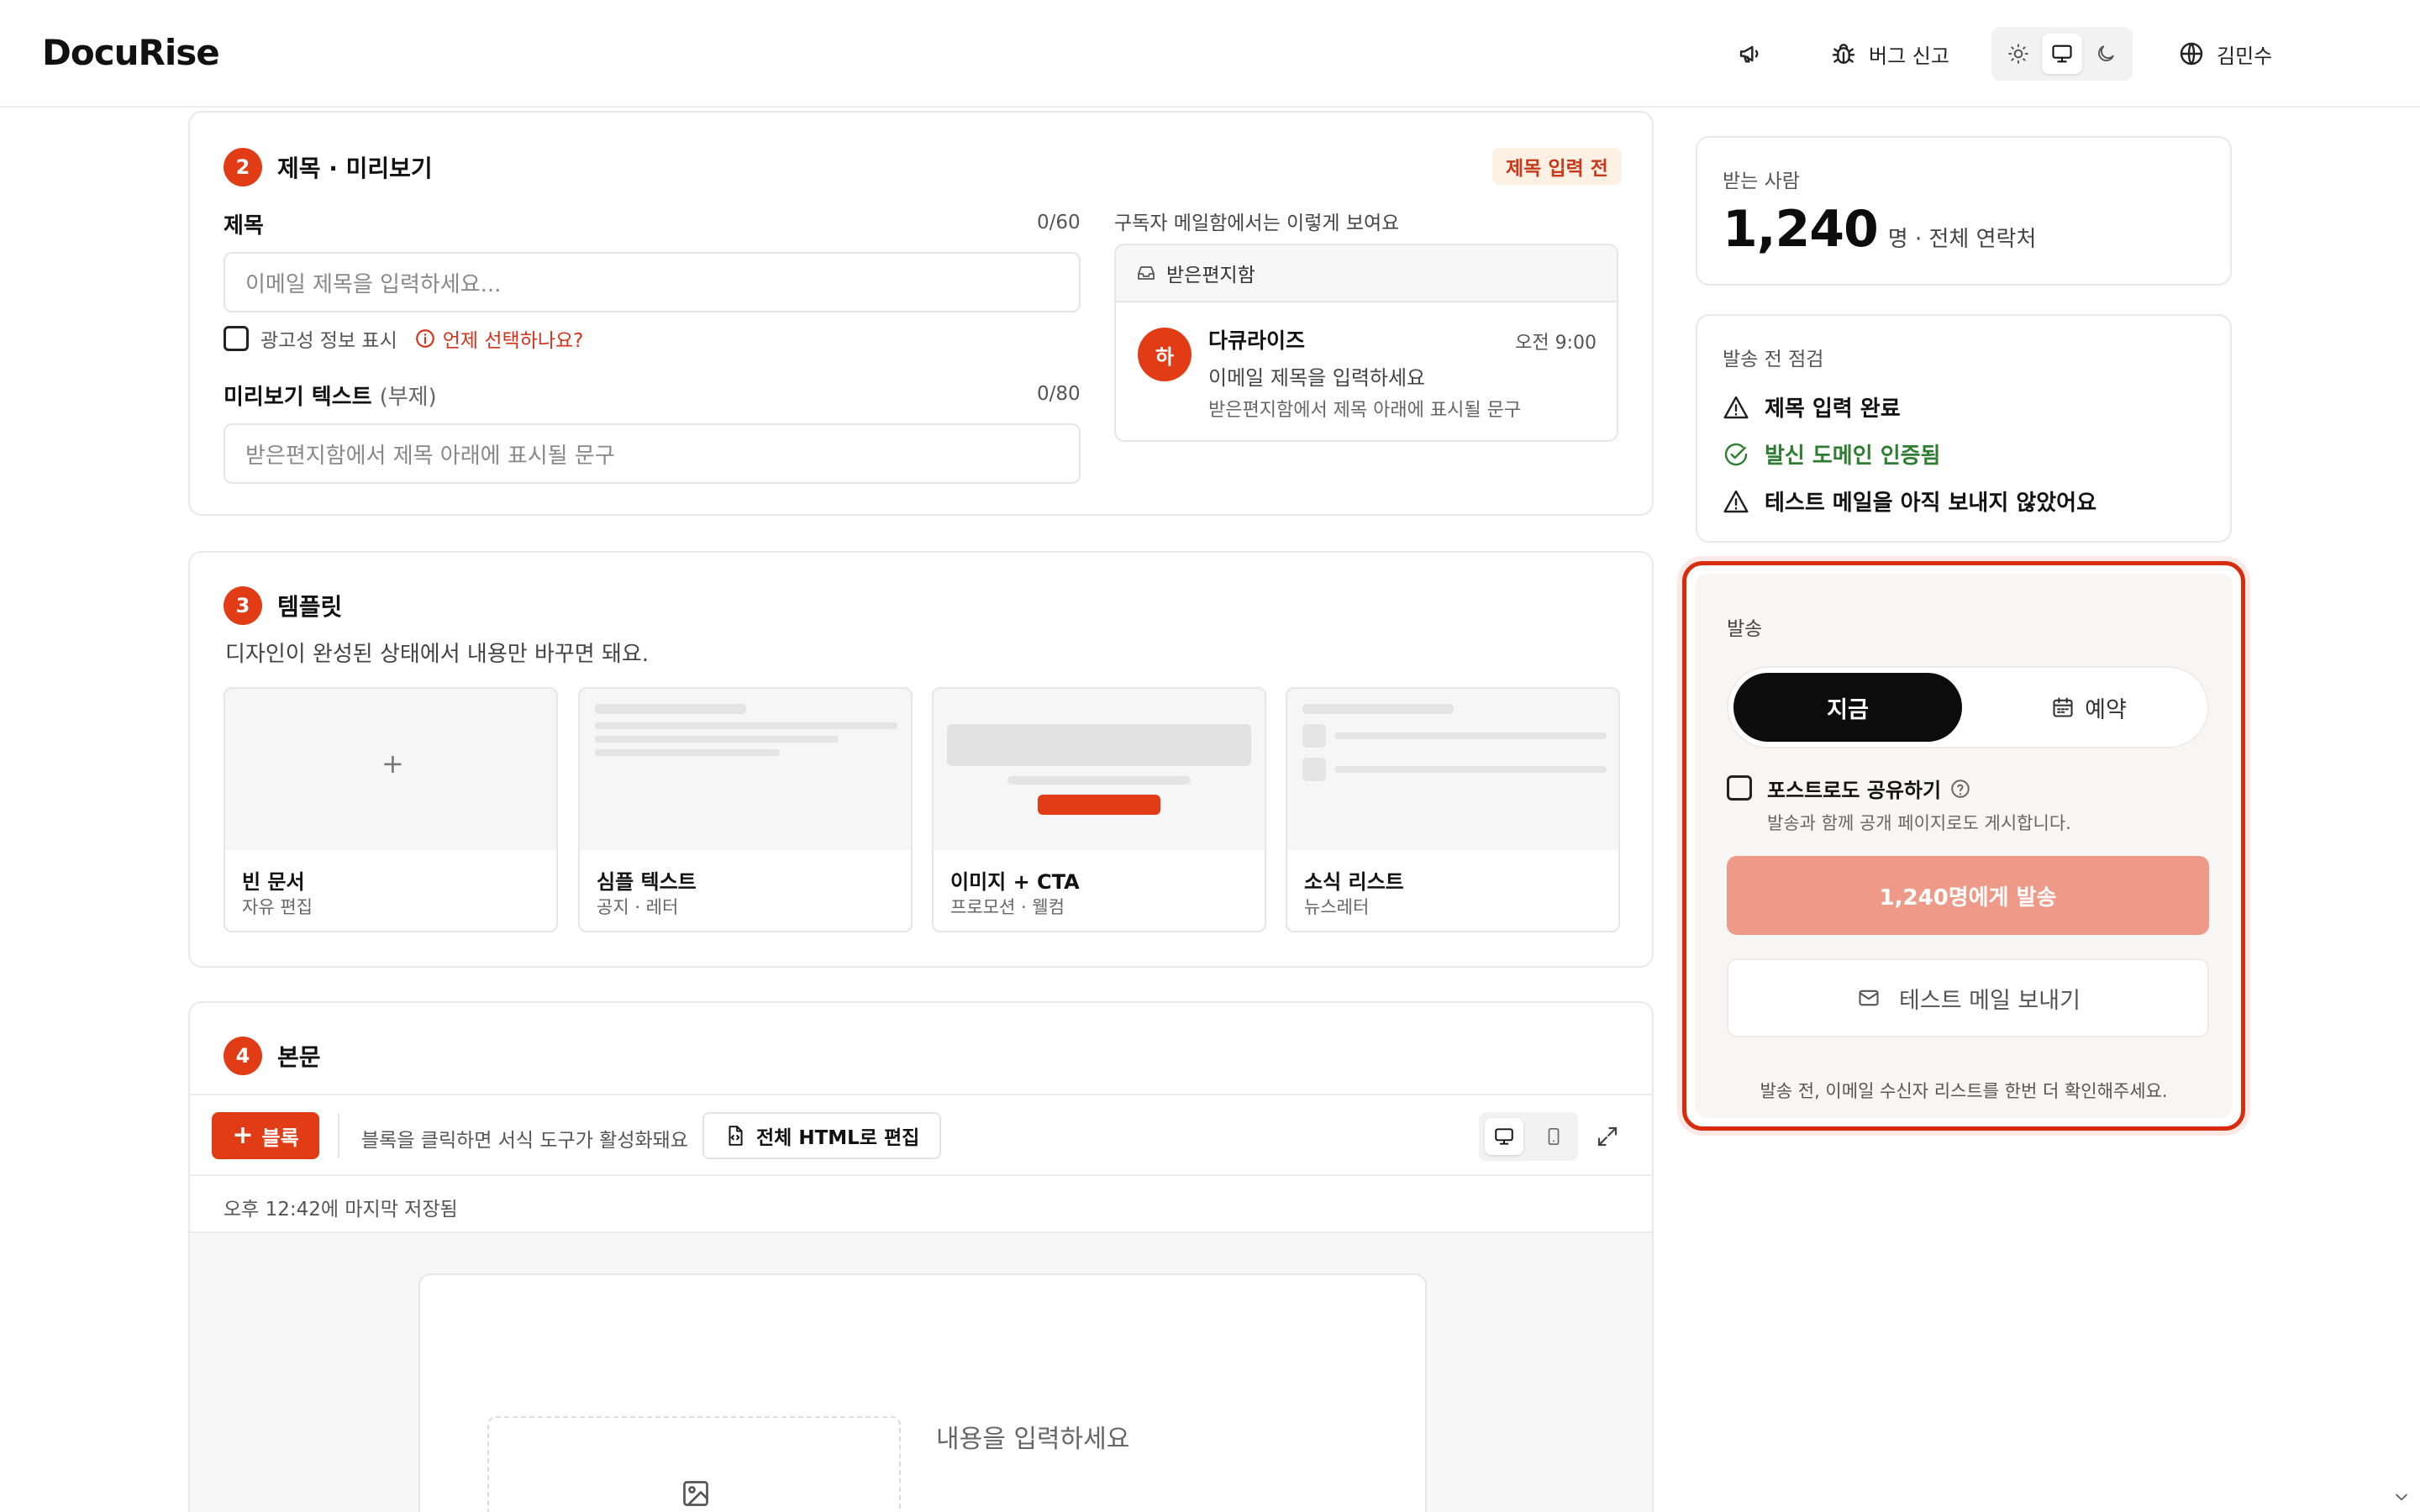 This screenshot has width=2420, height=1512. I want to click on theme-toggle, so click(2062, 54).